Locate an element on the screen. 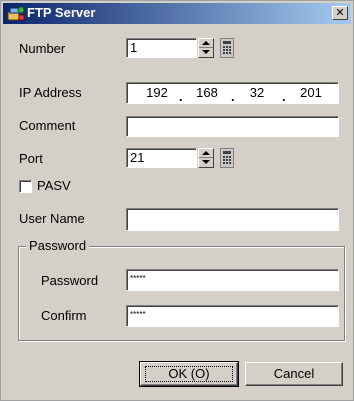 This screenshot has width=354, height=401. port-increment-button is located at coordinates (206, 153).